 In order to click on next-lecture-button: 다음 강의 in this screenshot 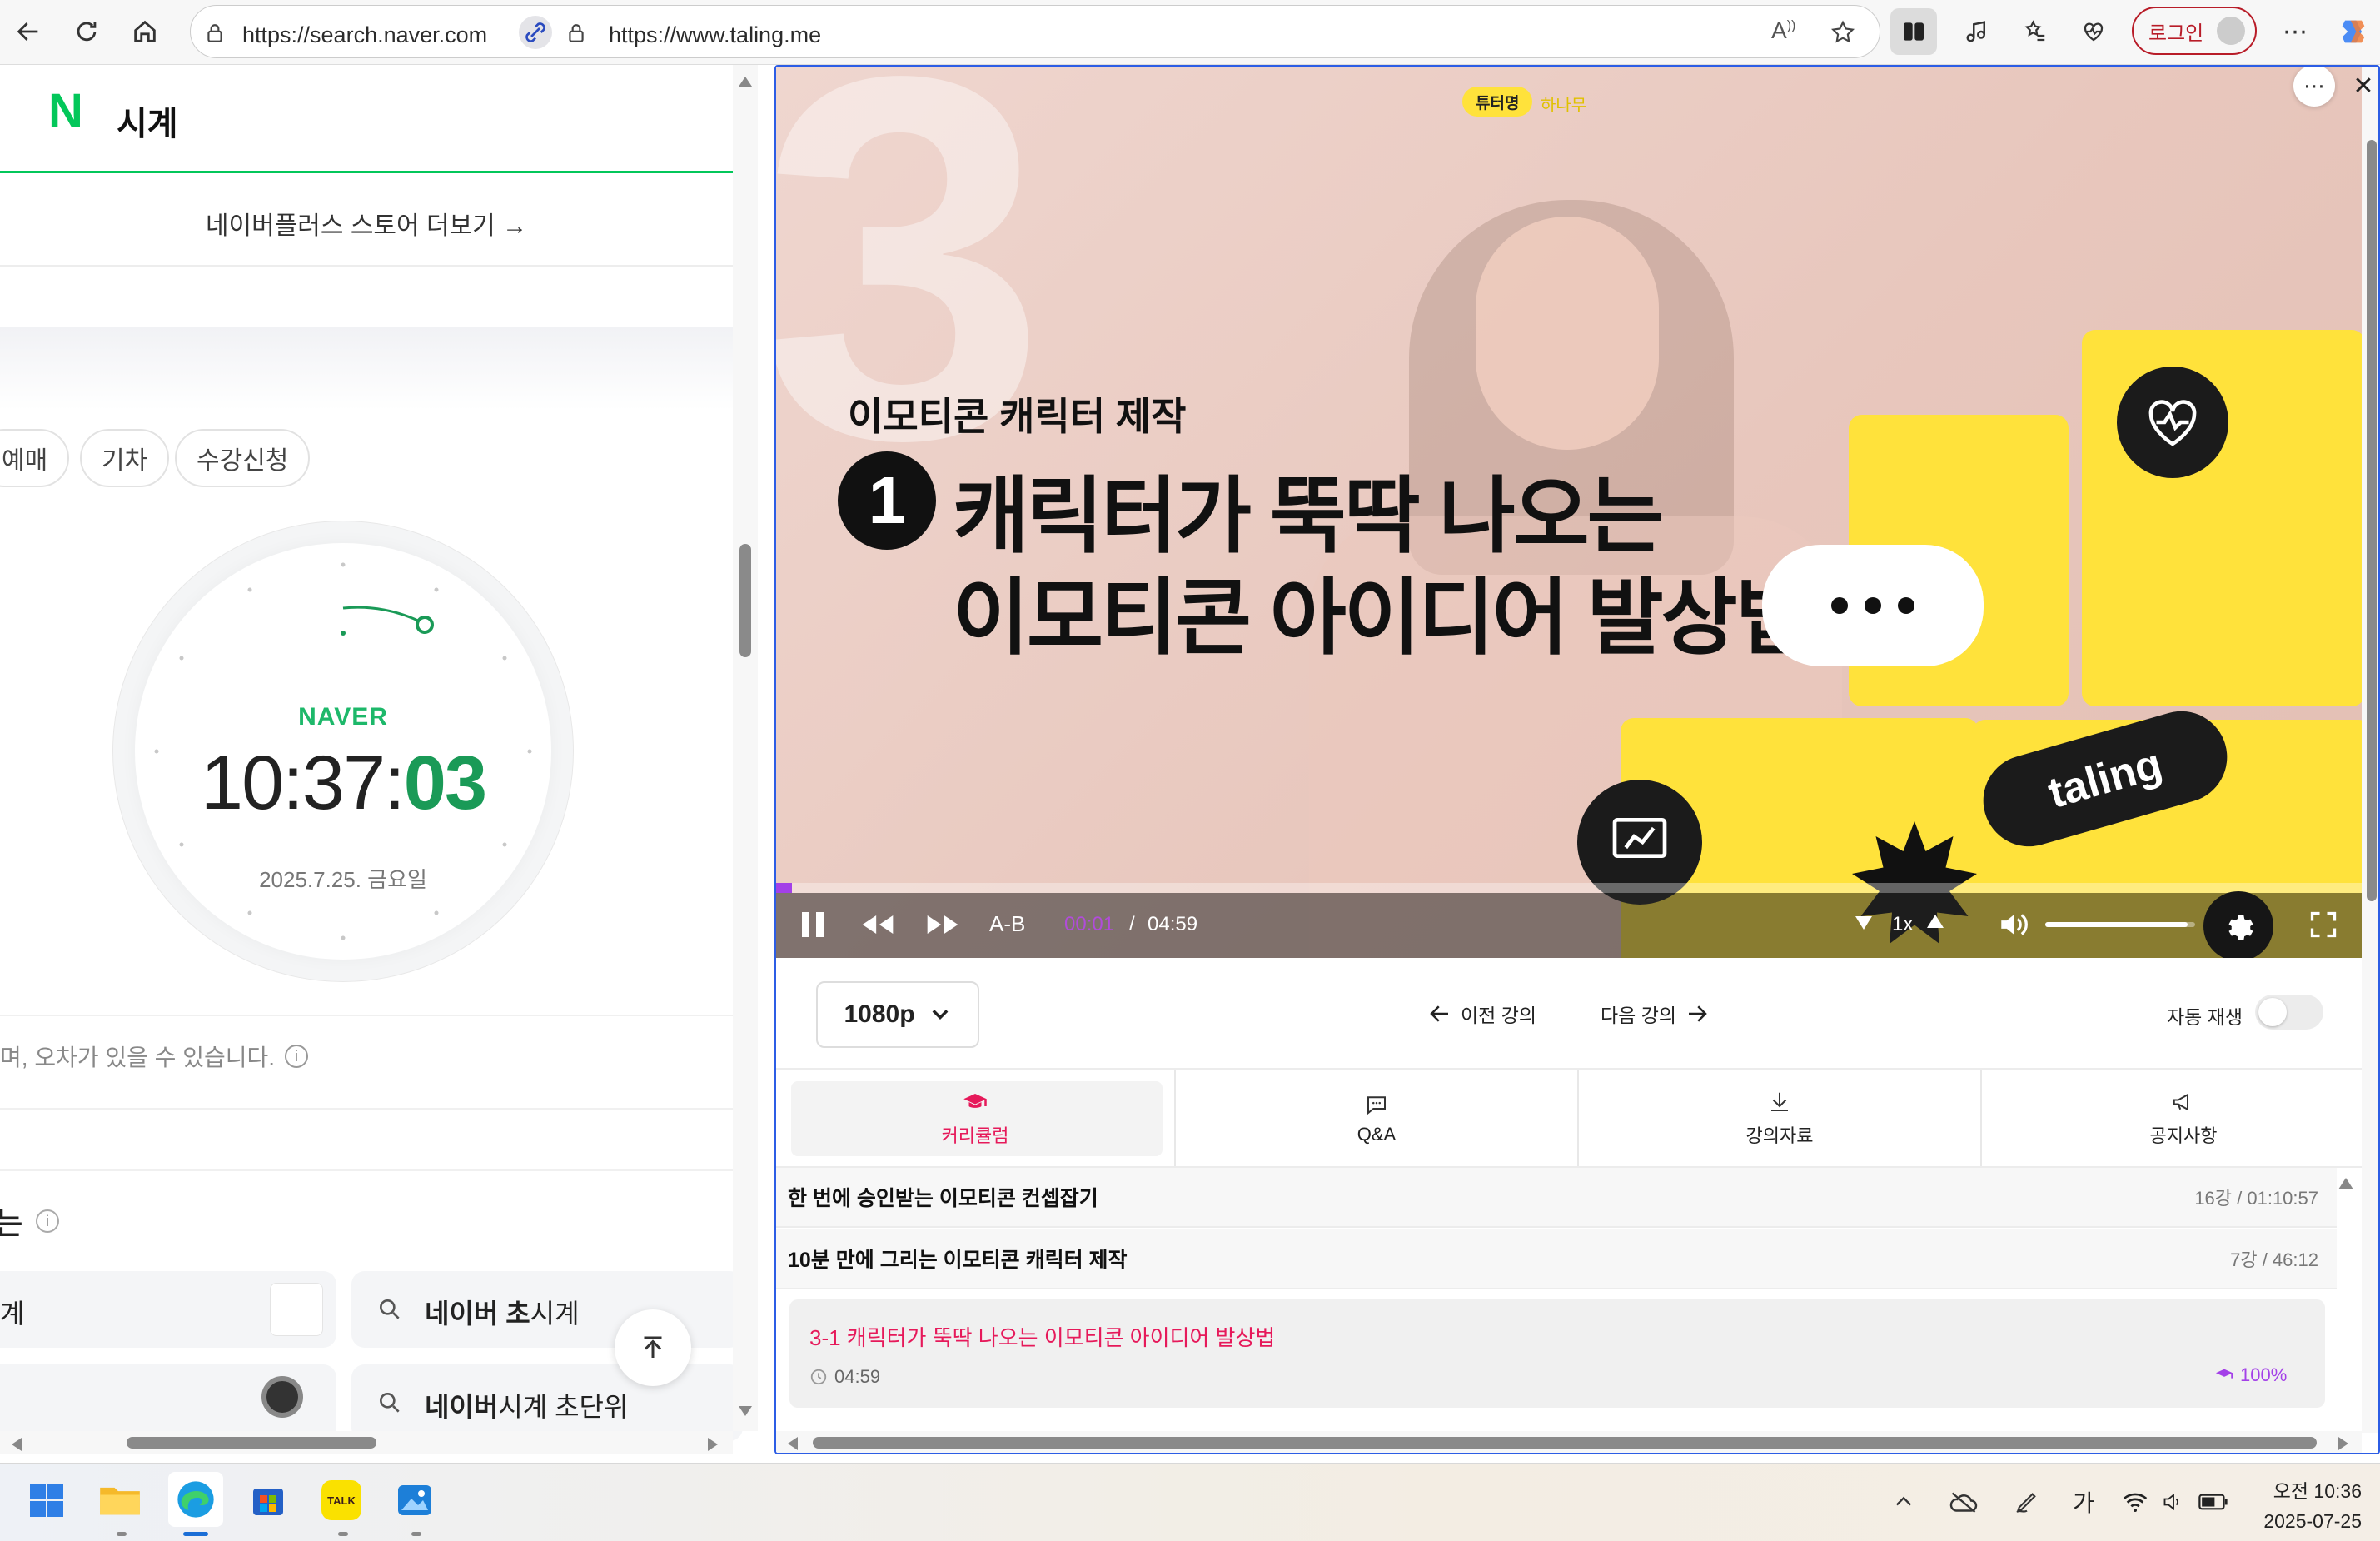, I will do `click(1655, 1014)`.